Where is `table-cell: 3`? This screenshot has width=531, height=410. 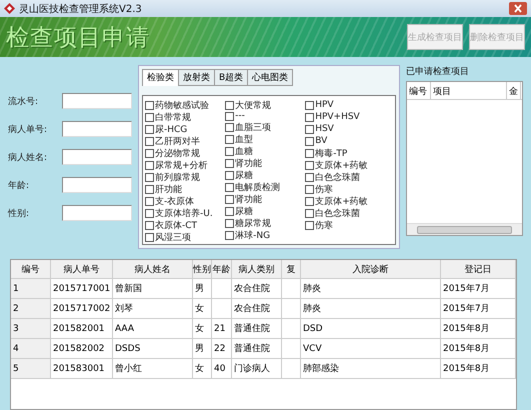
table-cell: 3 is located at coordinates (31, 328).